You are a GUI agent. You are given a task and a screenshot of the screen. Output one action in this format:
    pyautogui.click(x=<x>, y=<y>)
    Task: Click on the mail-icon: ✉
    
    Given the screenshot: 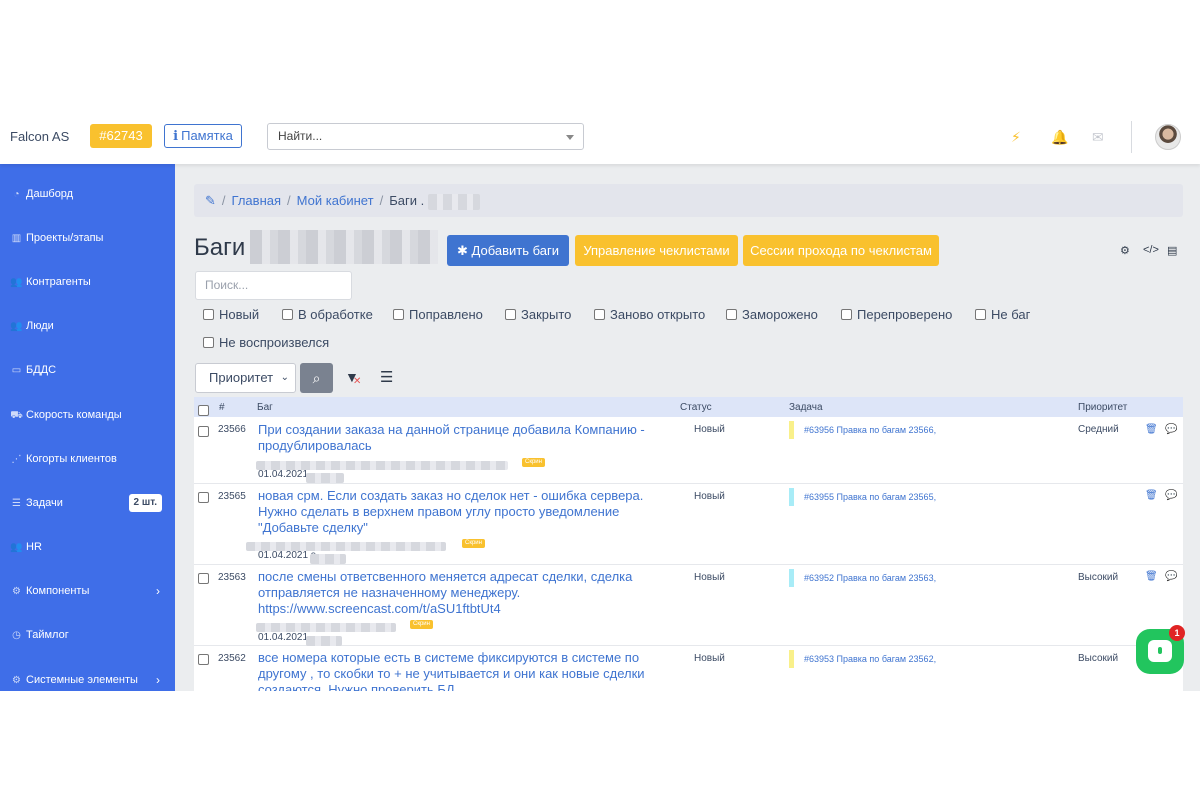 What is the action you would take?
    pyautogui.click(x=1098, y=137)
    